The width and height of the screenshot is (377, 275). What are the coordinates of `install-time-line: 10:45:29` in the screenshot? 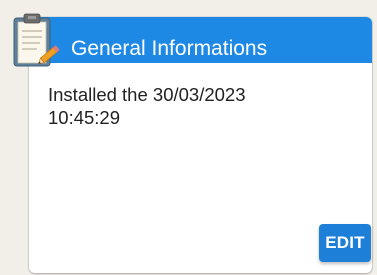 It's located at (84, 117).